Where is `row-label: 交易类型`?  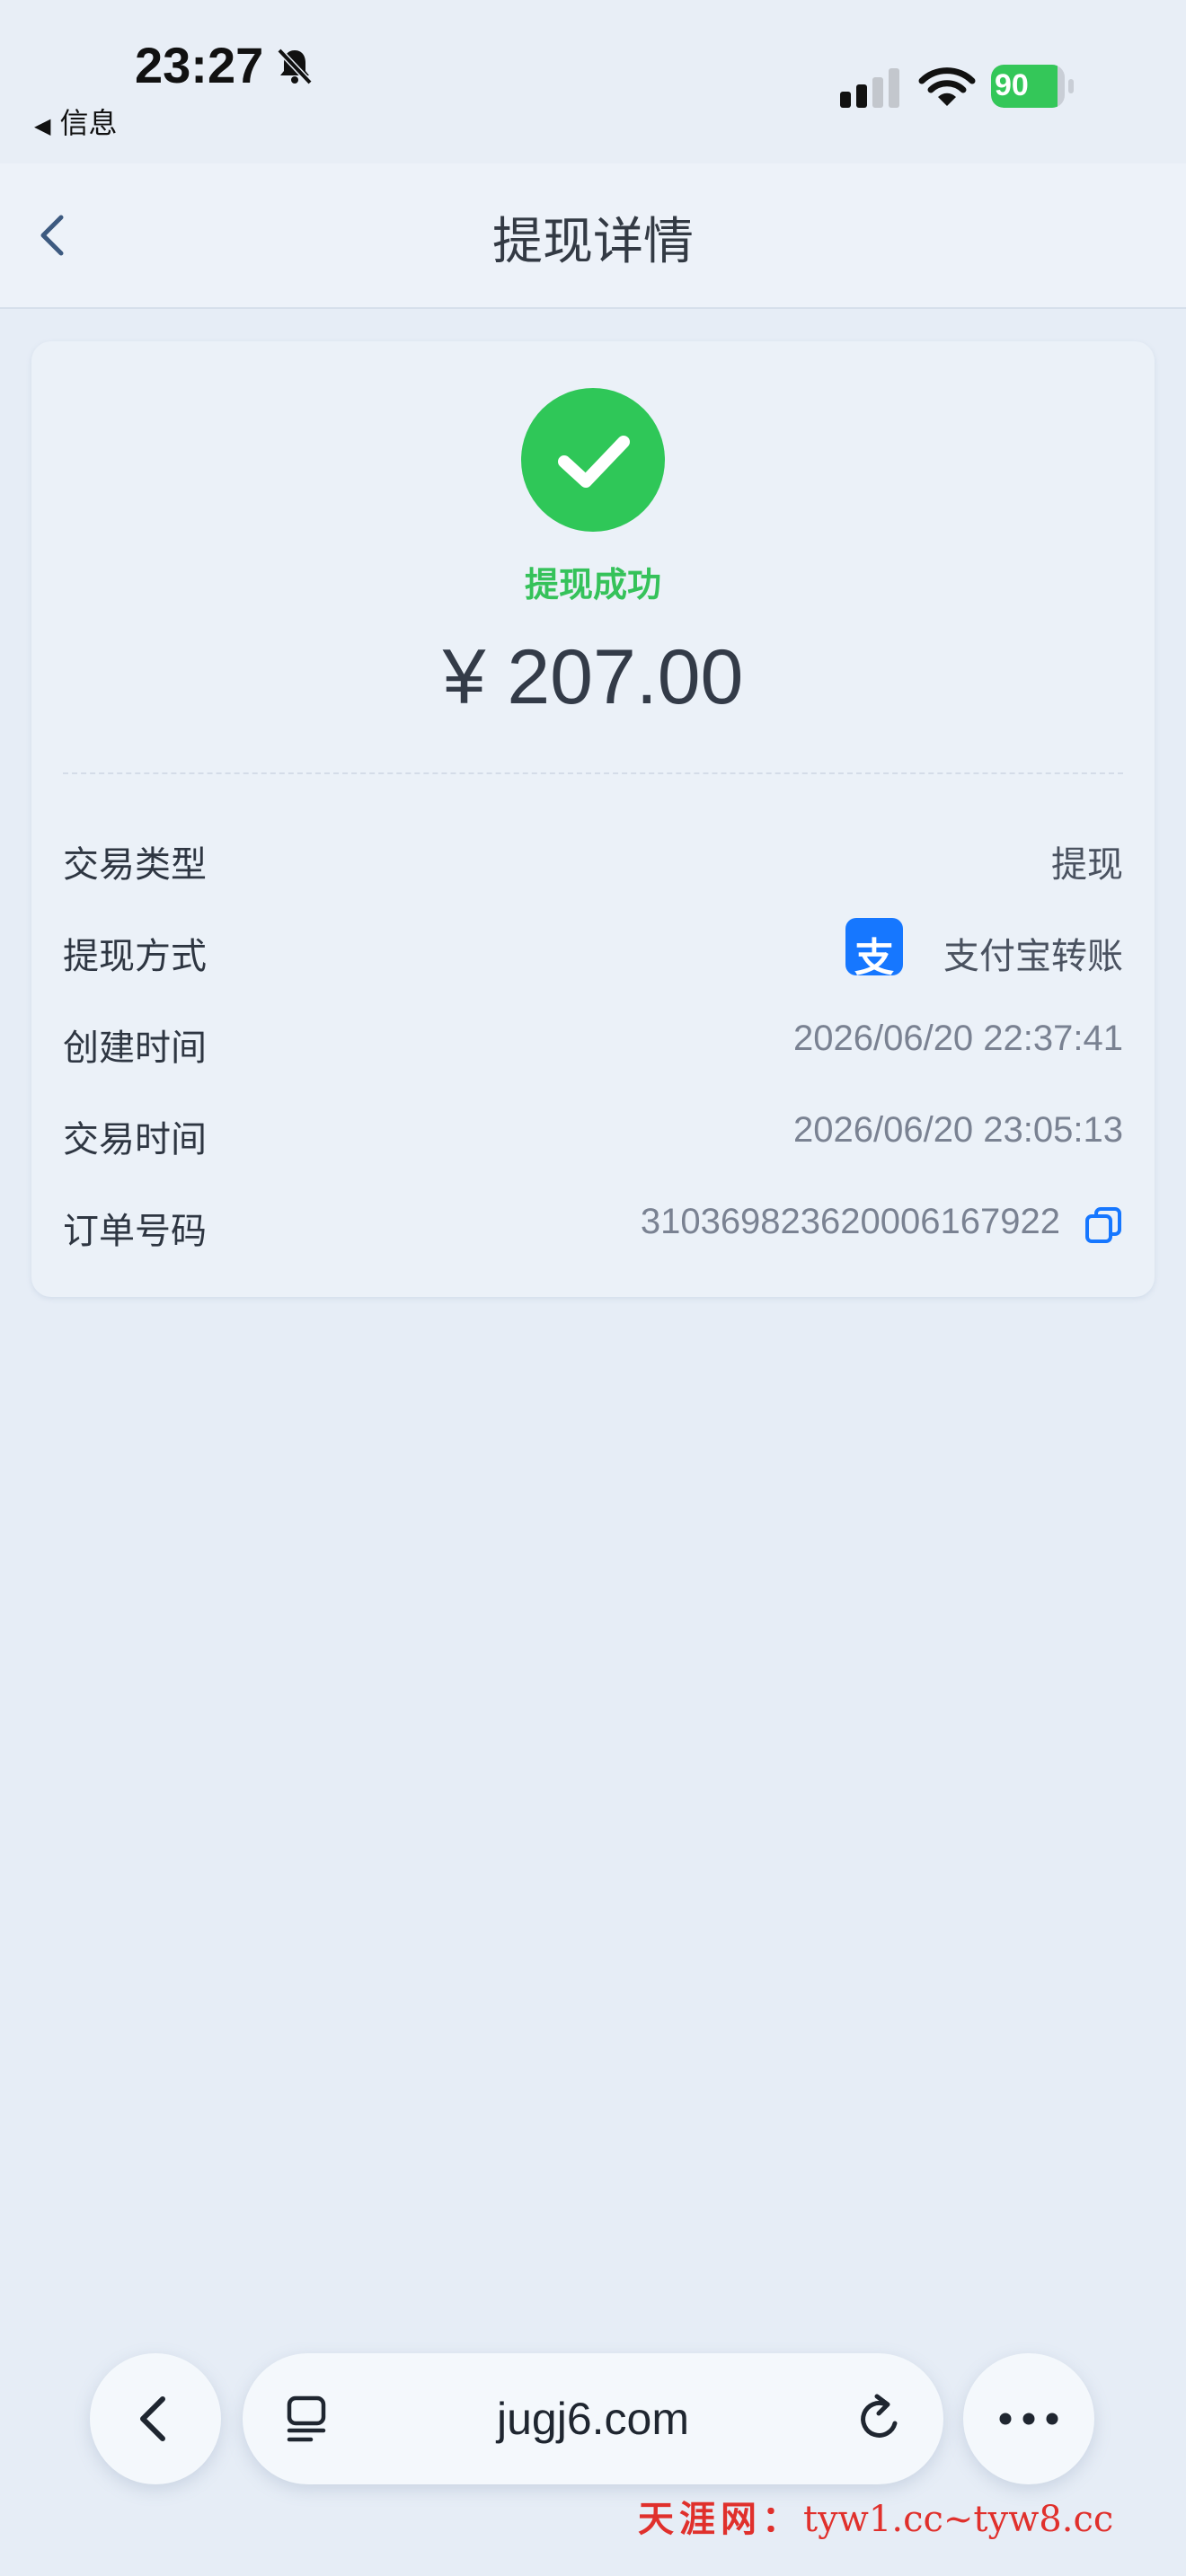 row-label: 交易类型 is located at coordinates (135, 865).